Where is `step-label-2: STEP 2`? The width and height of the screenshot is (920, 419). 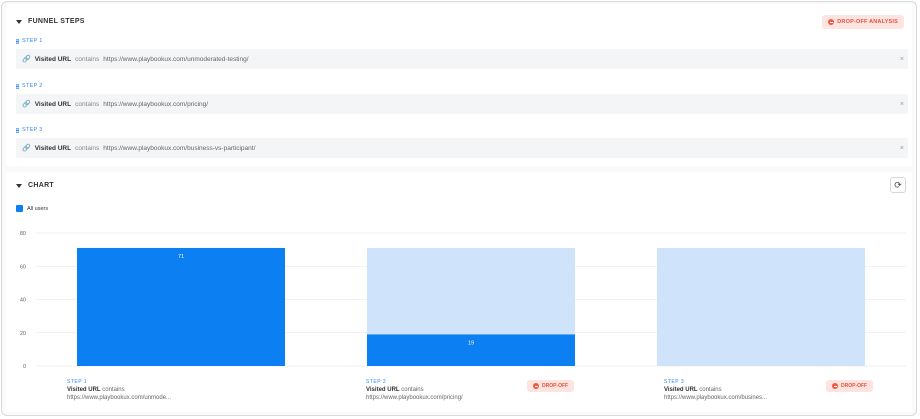 step-label-2: STEP 2 is located at coordinates (29, 86).